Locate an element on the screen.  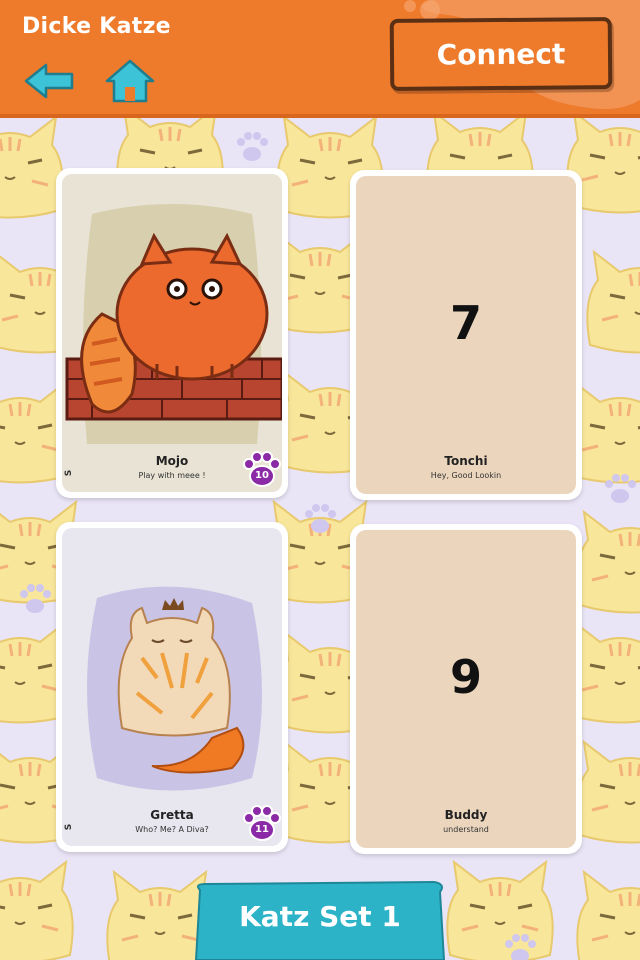
back-arrow-icon is located at coordinates (49, 81).